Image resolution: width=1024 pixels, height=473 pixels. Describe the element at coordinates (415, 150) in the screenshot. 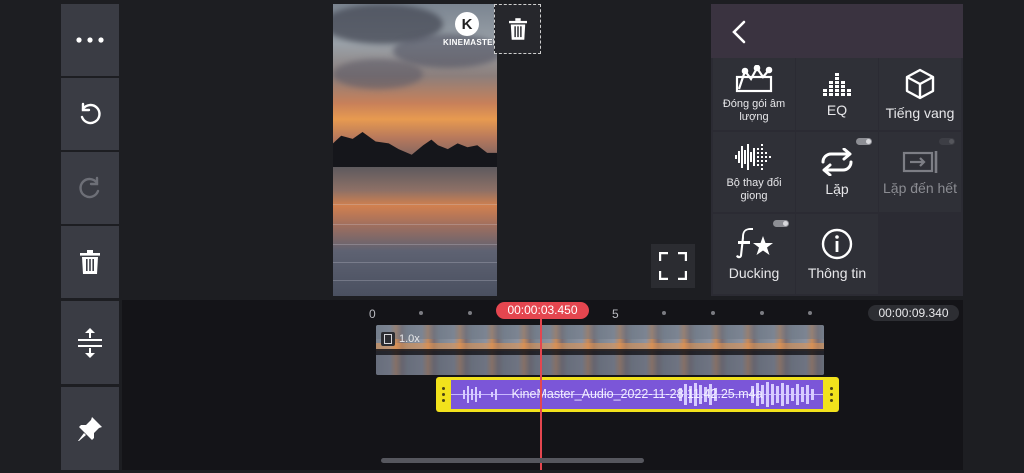

I see `video-preview: K KINEMASTER` at that location.